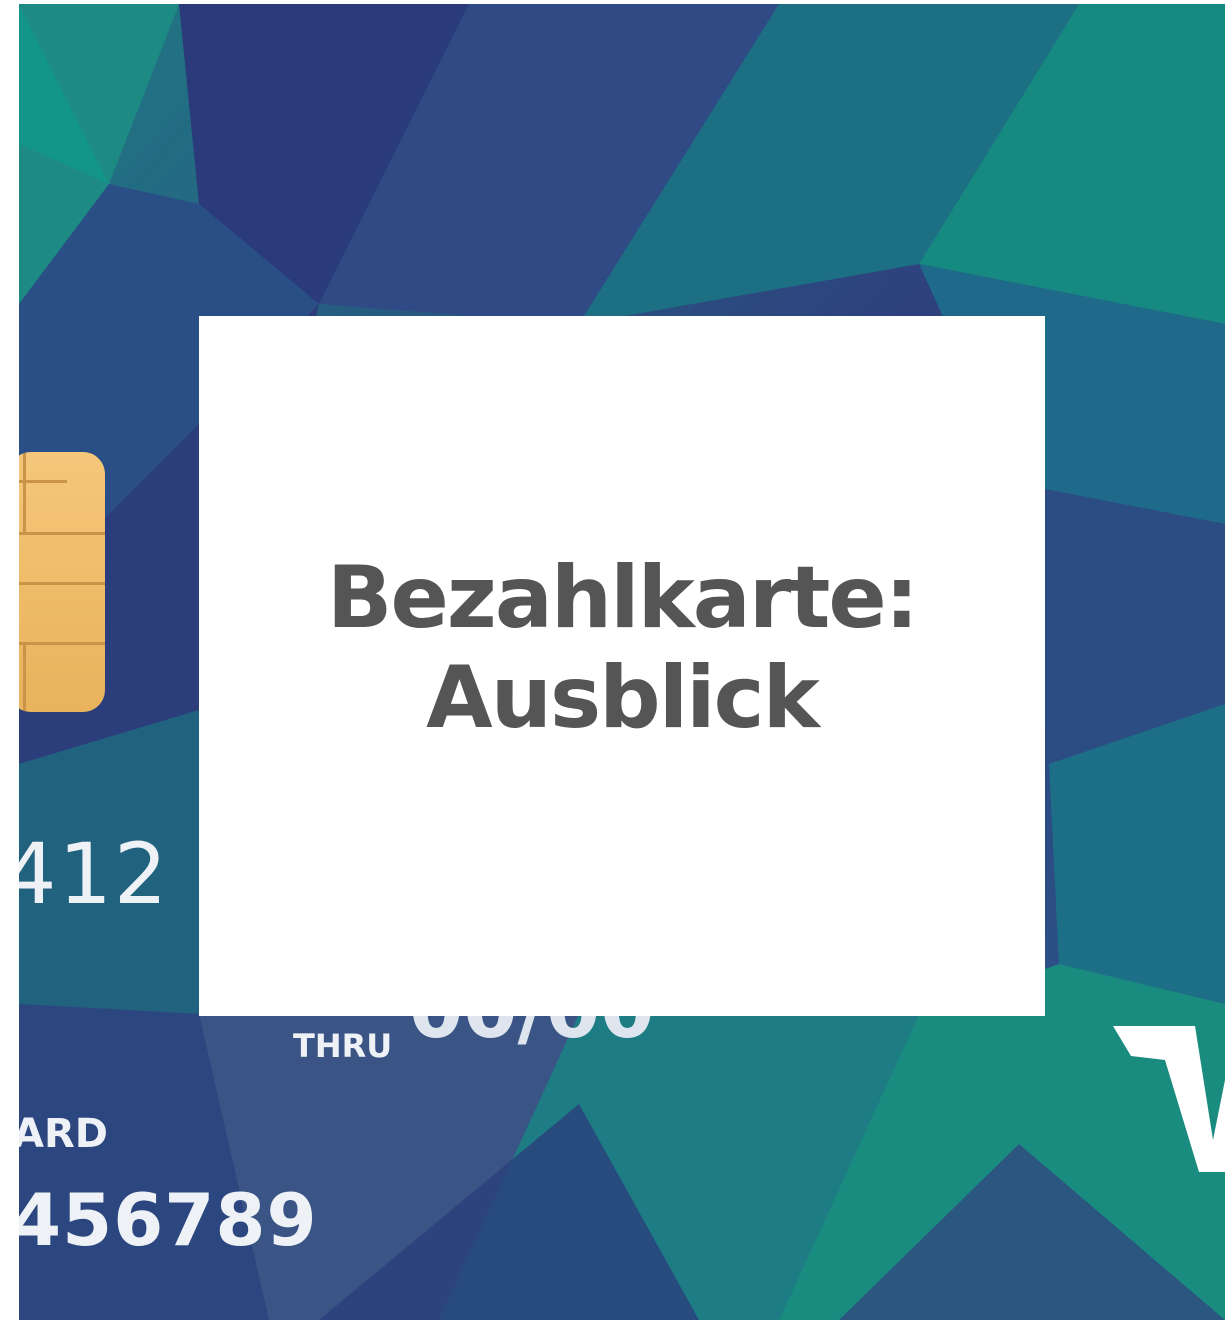  I want to click on valid-thru-label: THRU, so click(343, 1046).